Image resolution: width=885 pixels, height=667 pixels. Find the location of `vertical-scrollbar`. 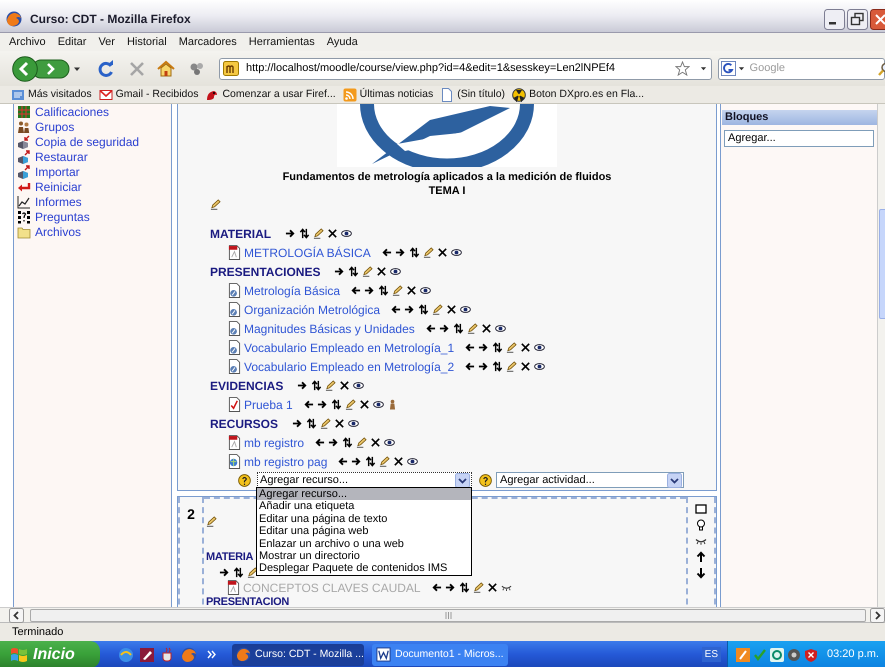

vertical-scrollbar is located at coordinates (881, 355).